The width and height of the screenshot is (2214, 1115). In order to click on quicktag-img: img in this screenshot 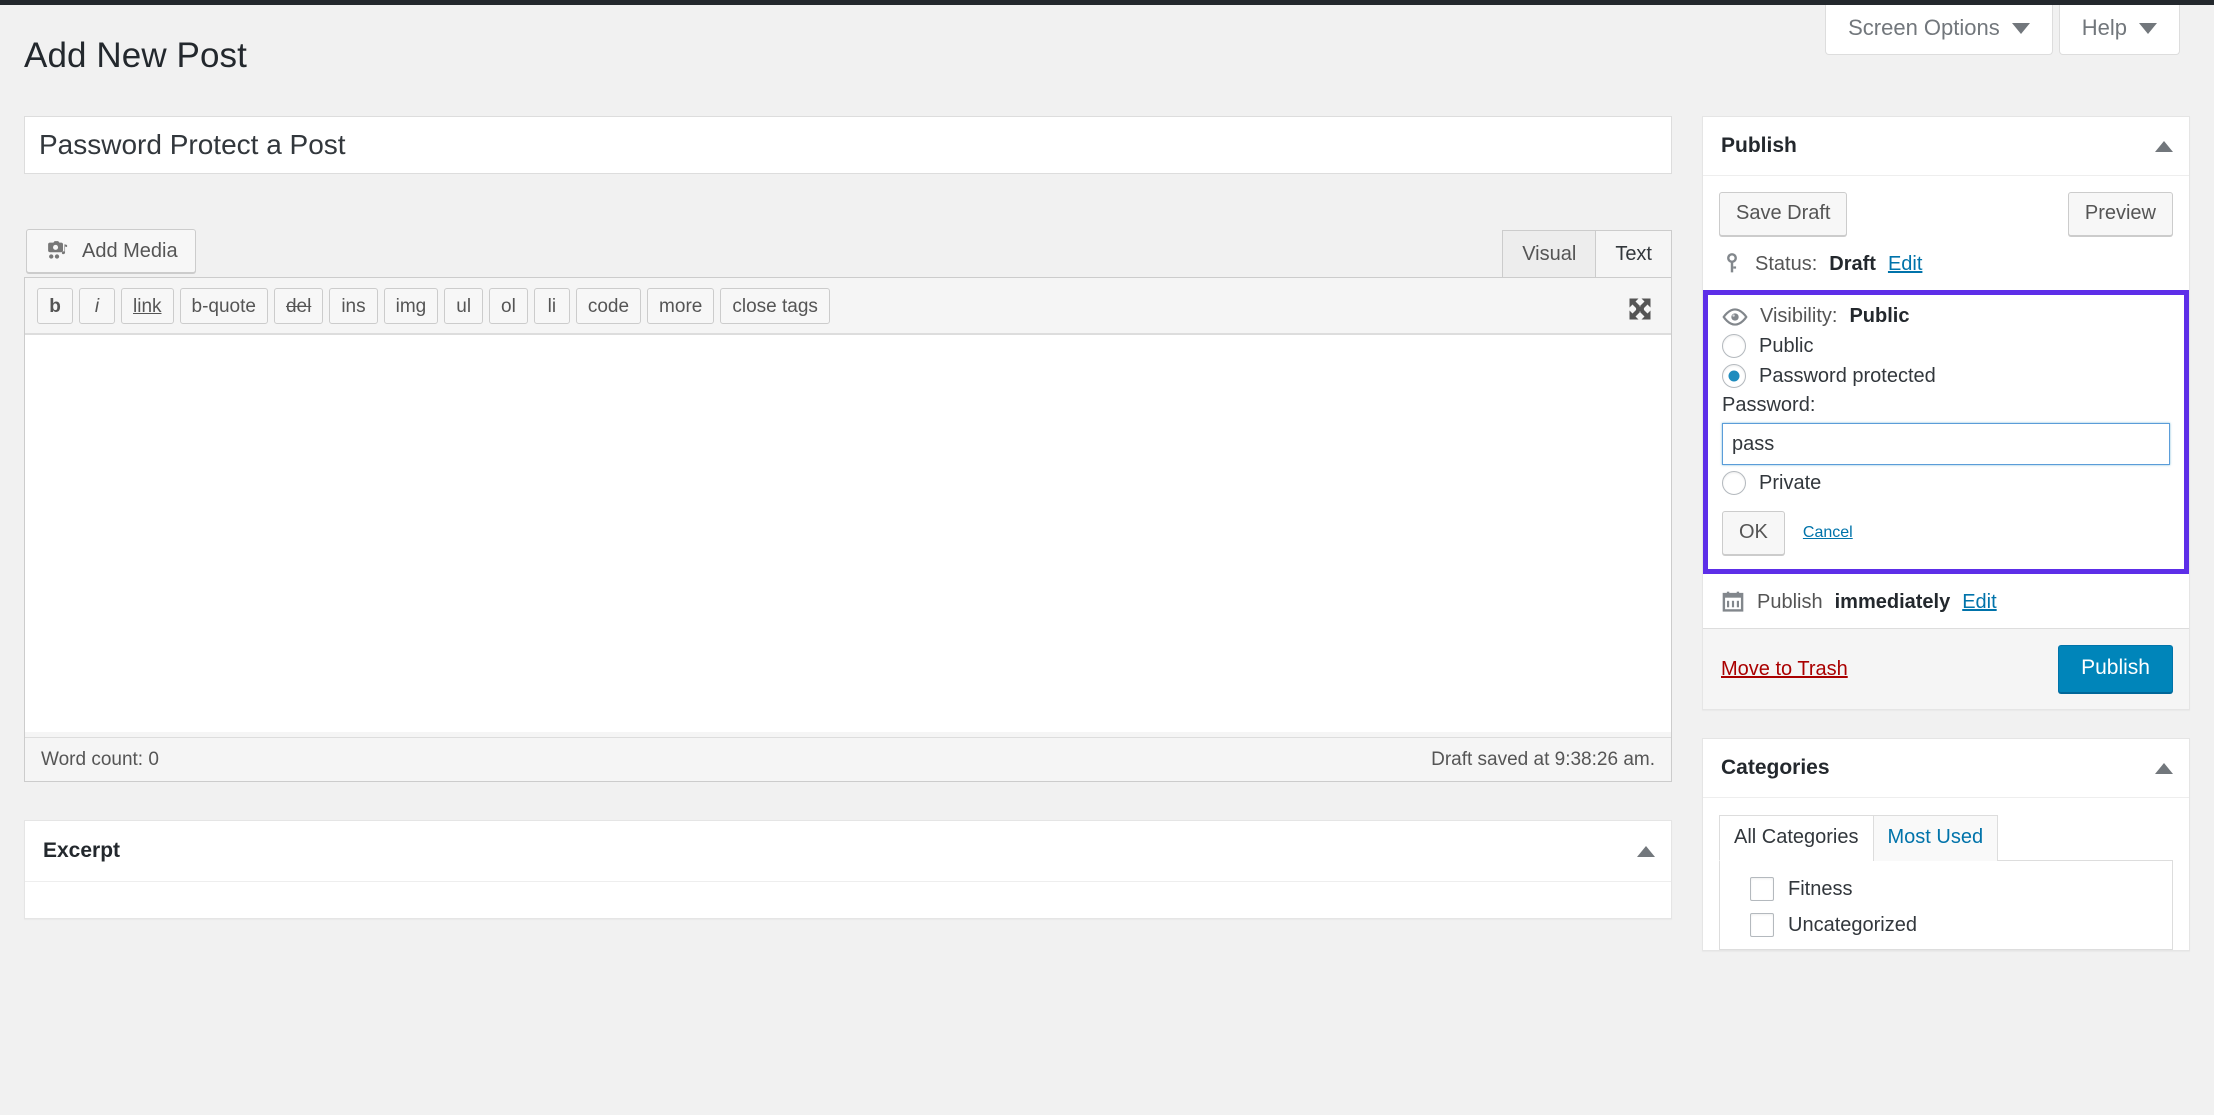, I will do `click(411, 306)`.